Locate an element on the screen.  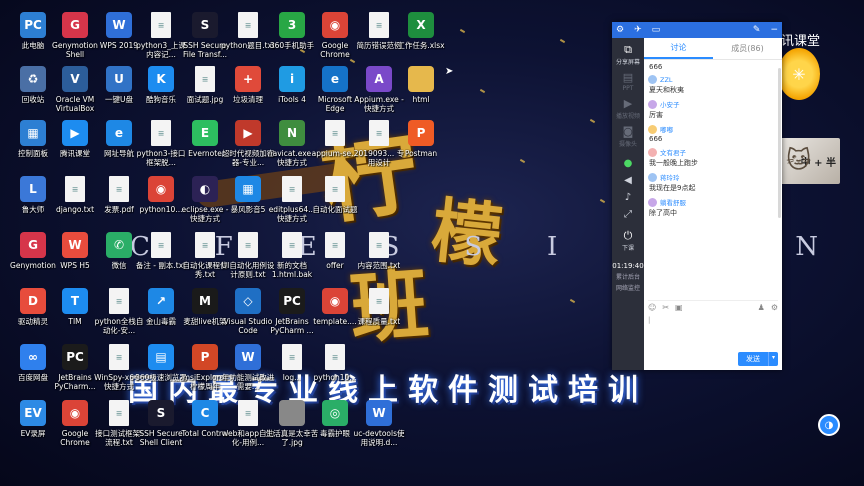
desktop-app-icon: ▦ is located at coordinates (248, 189).